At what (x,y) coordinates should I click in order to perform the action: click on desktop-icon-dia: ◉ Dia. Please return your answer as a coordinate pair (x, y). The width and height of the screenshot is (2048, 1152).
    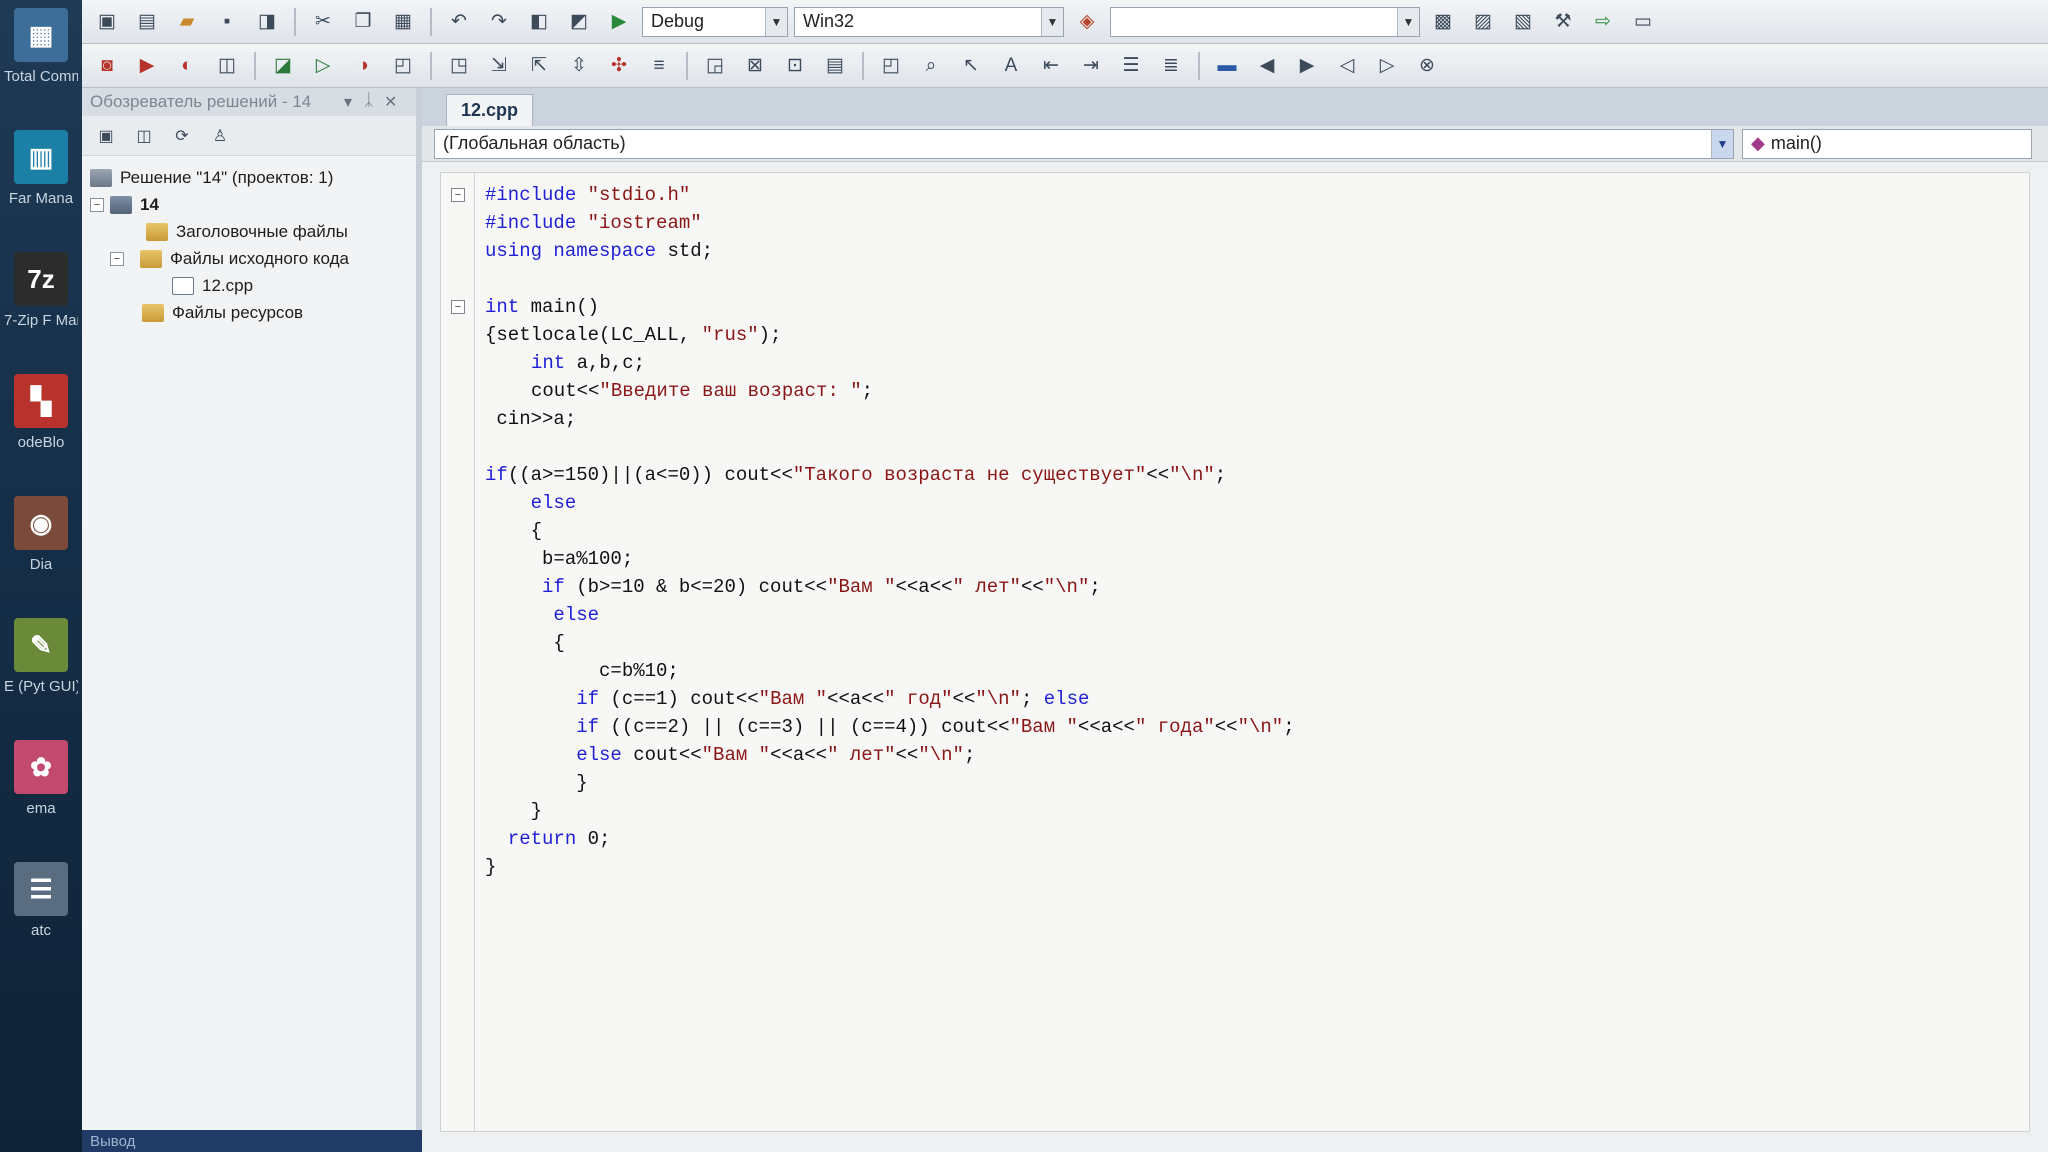
    Looking at the image, I should click on (41, 551).